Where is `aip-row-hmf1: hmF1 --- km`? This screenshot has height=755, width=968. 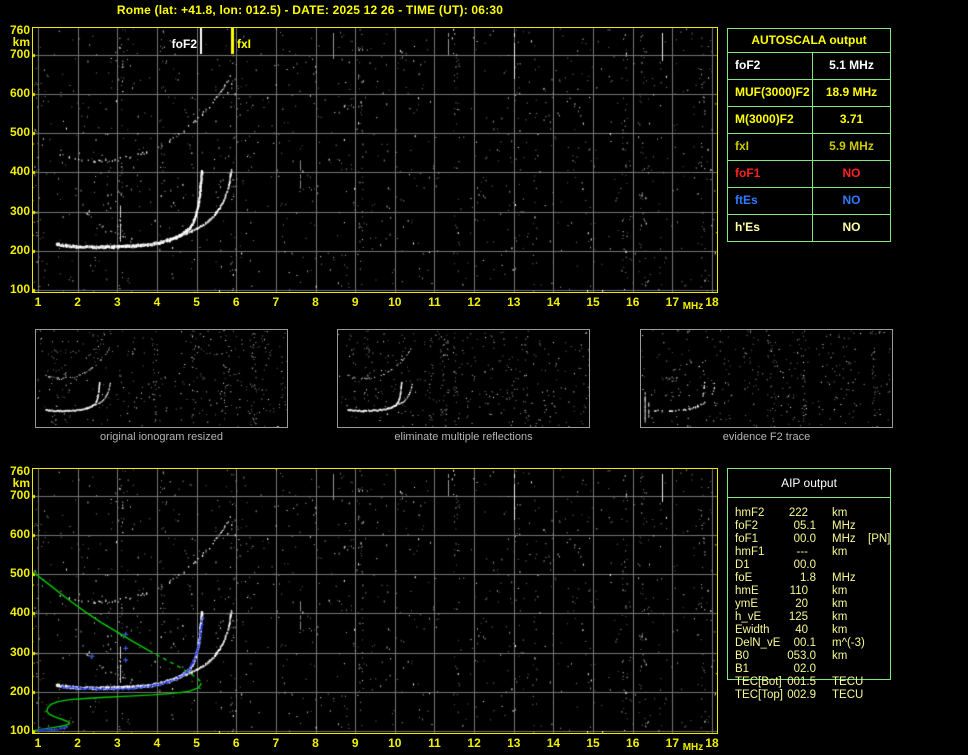
aip-row-hmf1: hmF1 --- km is located at coordinates (810, 552).